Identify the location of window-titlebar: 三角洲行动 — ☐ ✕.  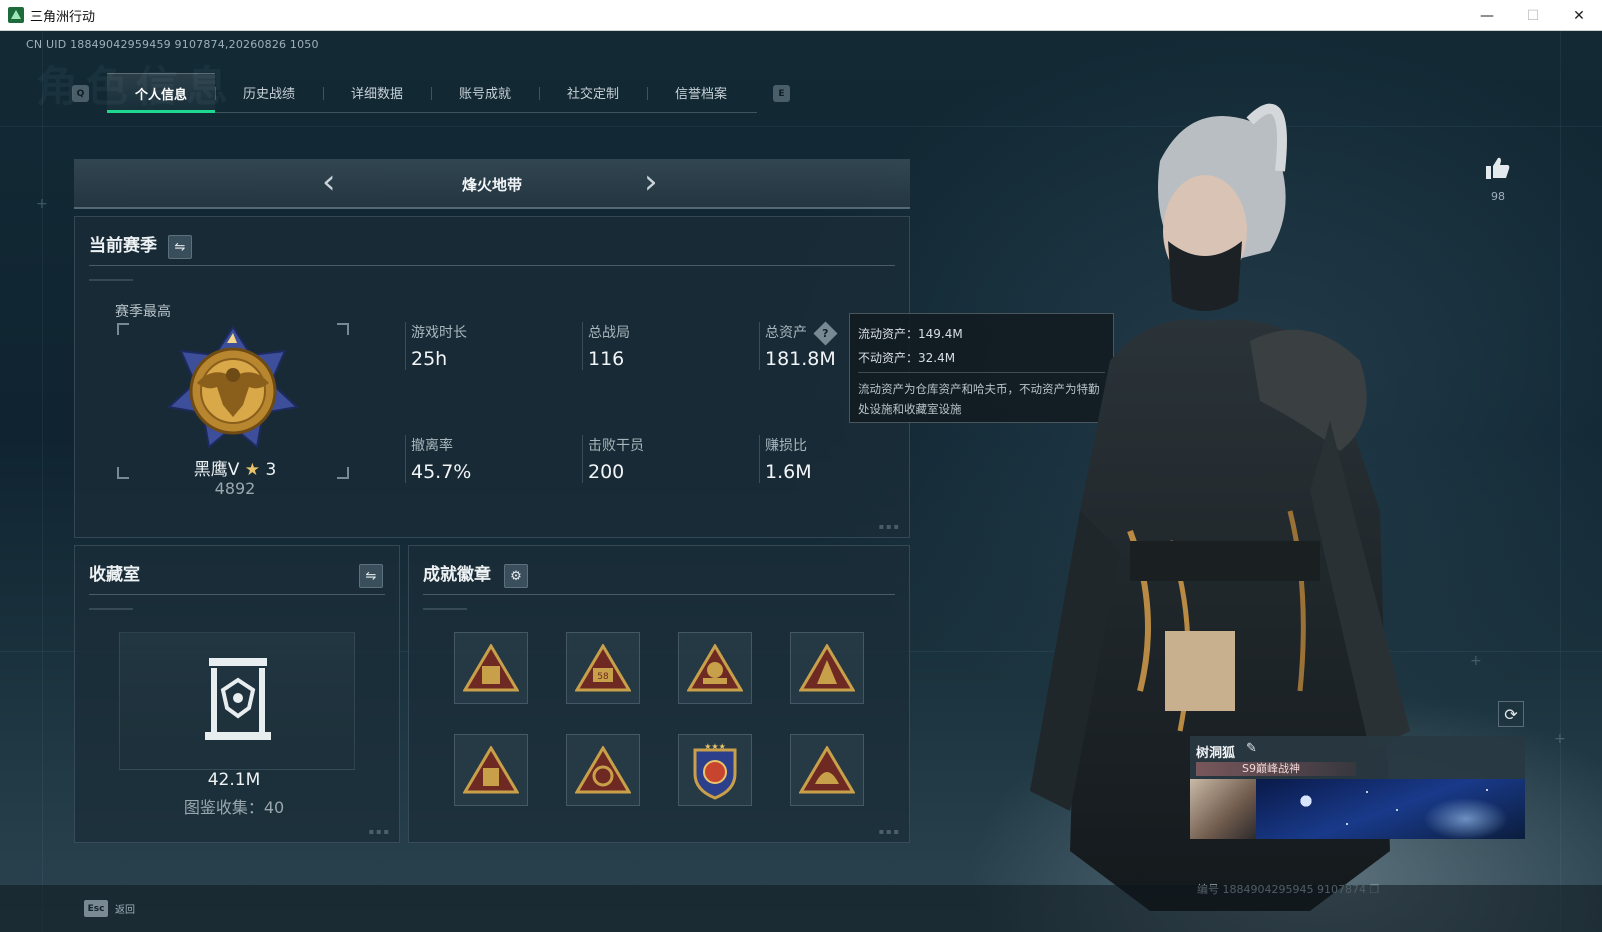
(801, 15).